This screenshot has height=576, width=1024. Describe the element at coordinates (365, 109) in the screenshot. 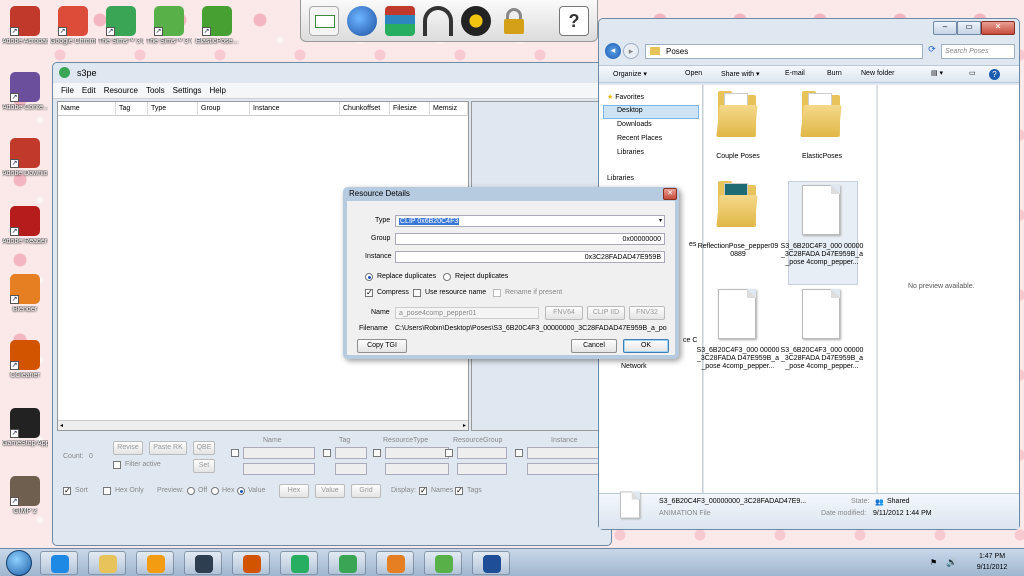

I see `column-header: Chunkoffset` at that location.